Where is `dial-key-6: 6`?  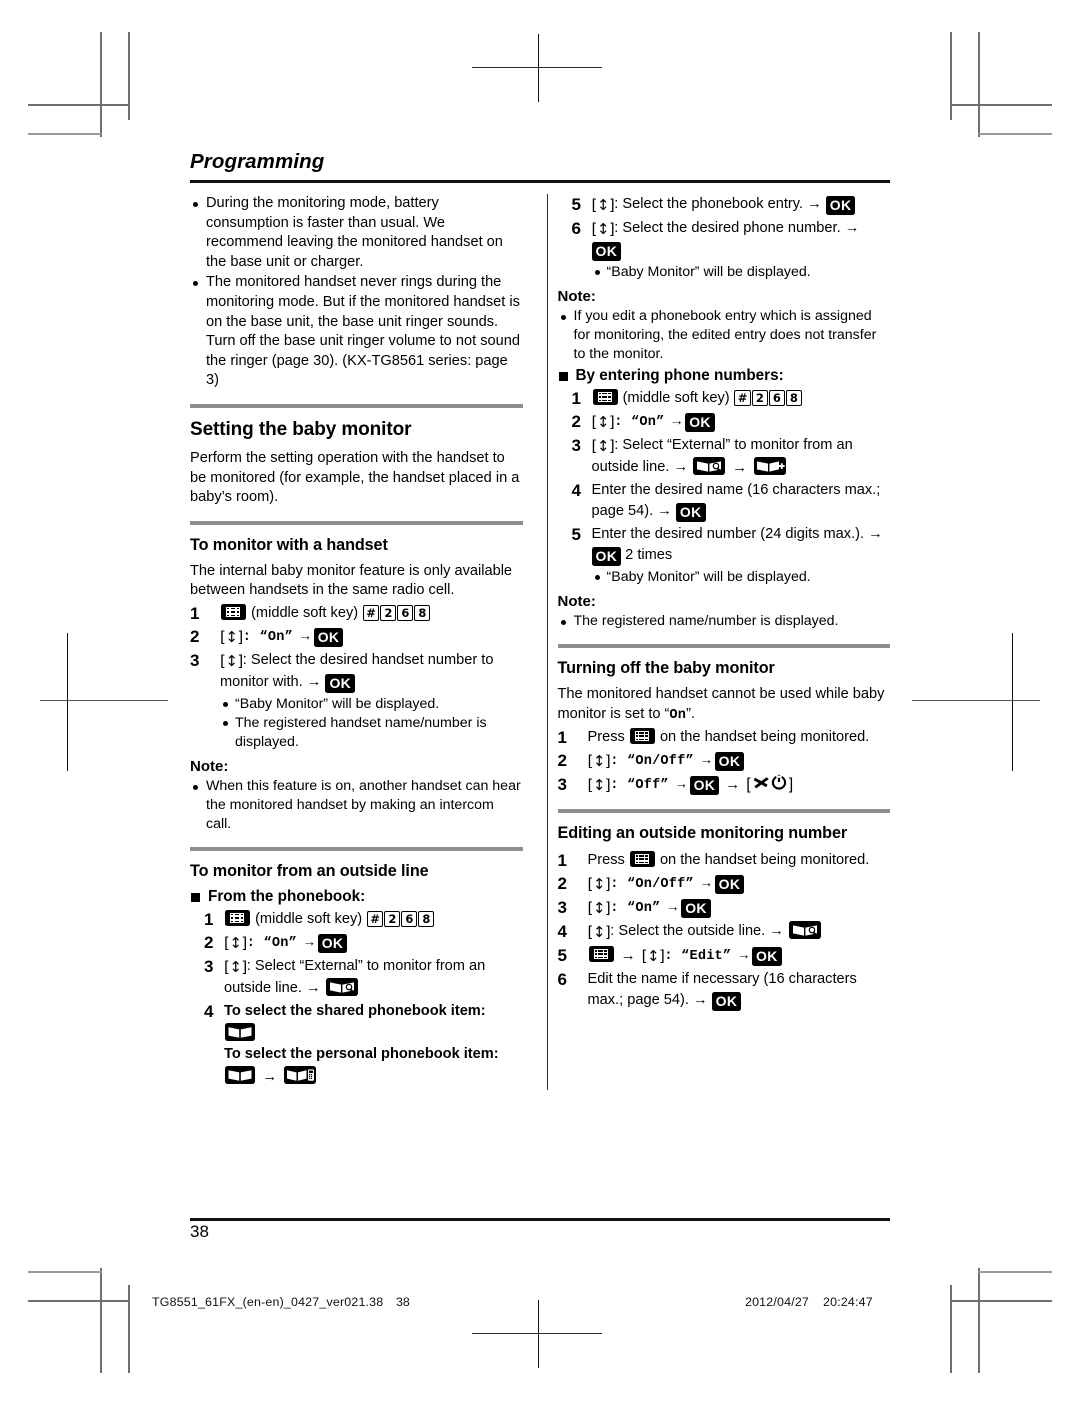
dial-key-6: 6 is located at coordinates (776, 398).